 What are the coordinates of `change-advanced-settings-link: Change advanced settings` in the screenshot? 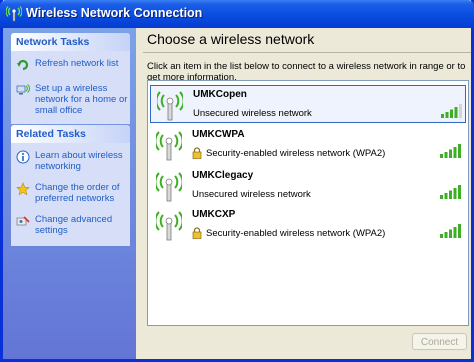 It's located at (70, 225).